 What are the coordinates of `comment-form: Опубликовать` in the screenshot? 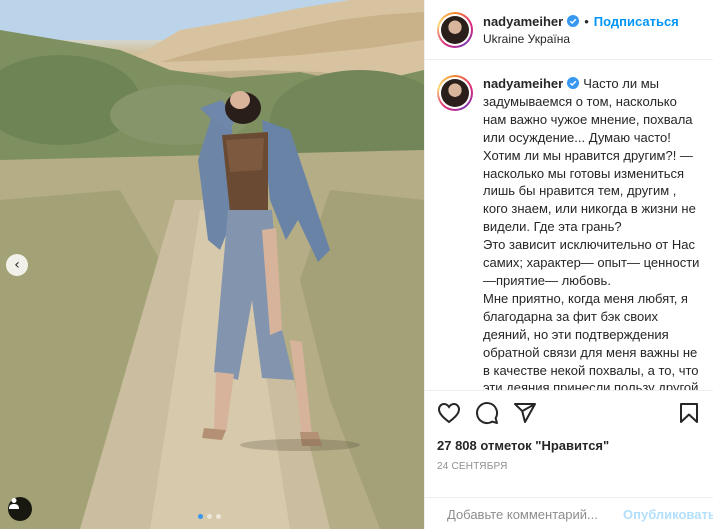 It's located at (569, 513).